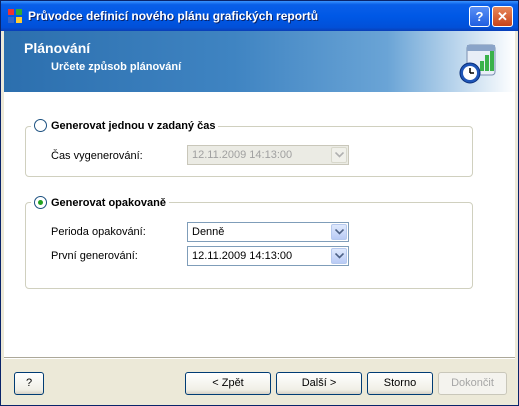 The height and width of the screenshot is (406, 519). I want to click on app-icon, so click(15, 16).